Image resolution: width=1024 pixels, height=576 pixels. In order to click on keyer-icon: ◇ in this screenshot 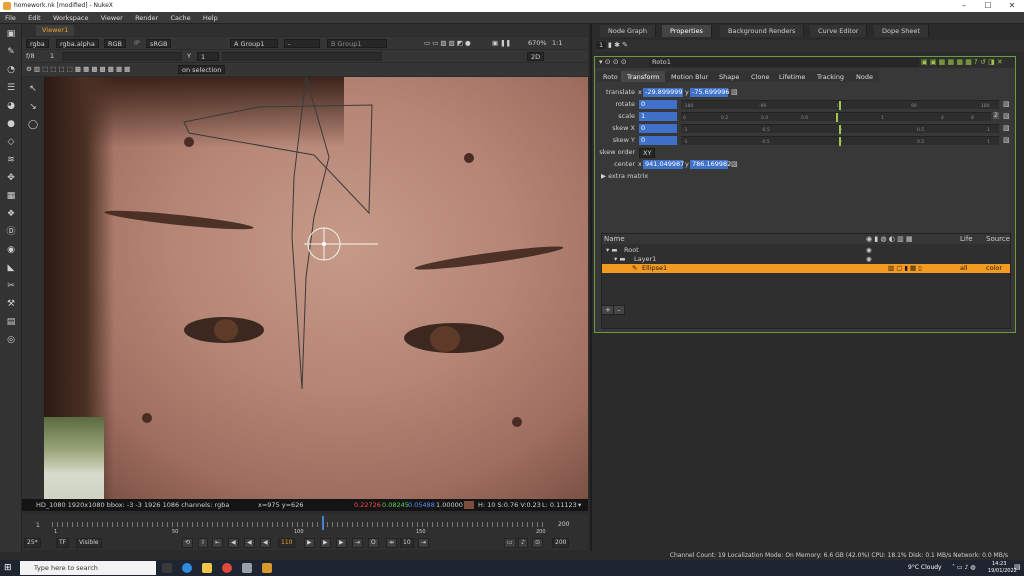, I will do `click(11, 142)`.